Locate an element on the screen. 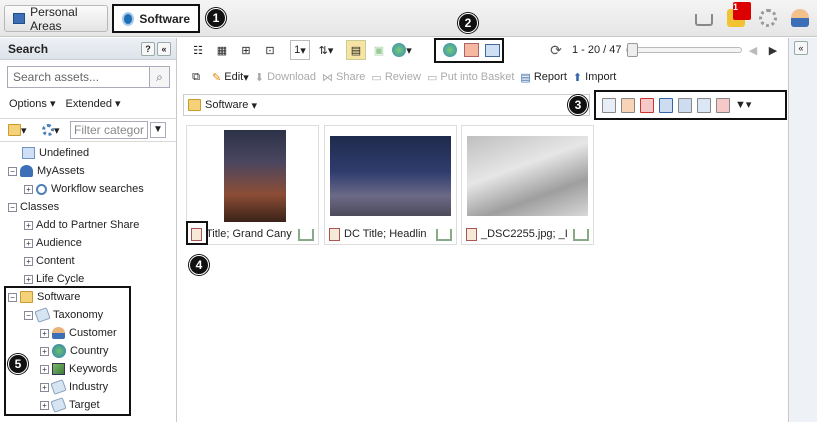 The height and width of the screenshot is (422, 817). right-collapsed-panel: « is located at coordinates (802, 230).